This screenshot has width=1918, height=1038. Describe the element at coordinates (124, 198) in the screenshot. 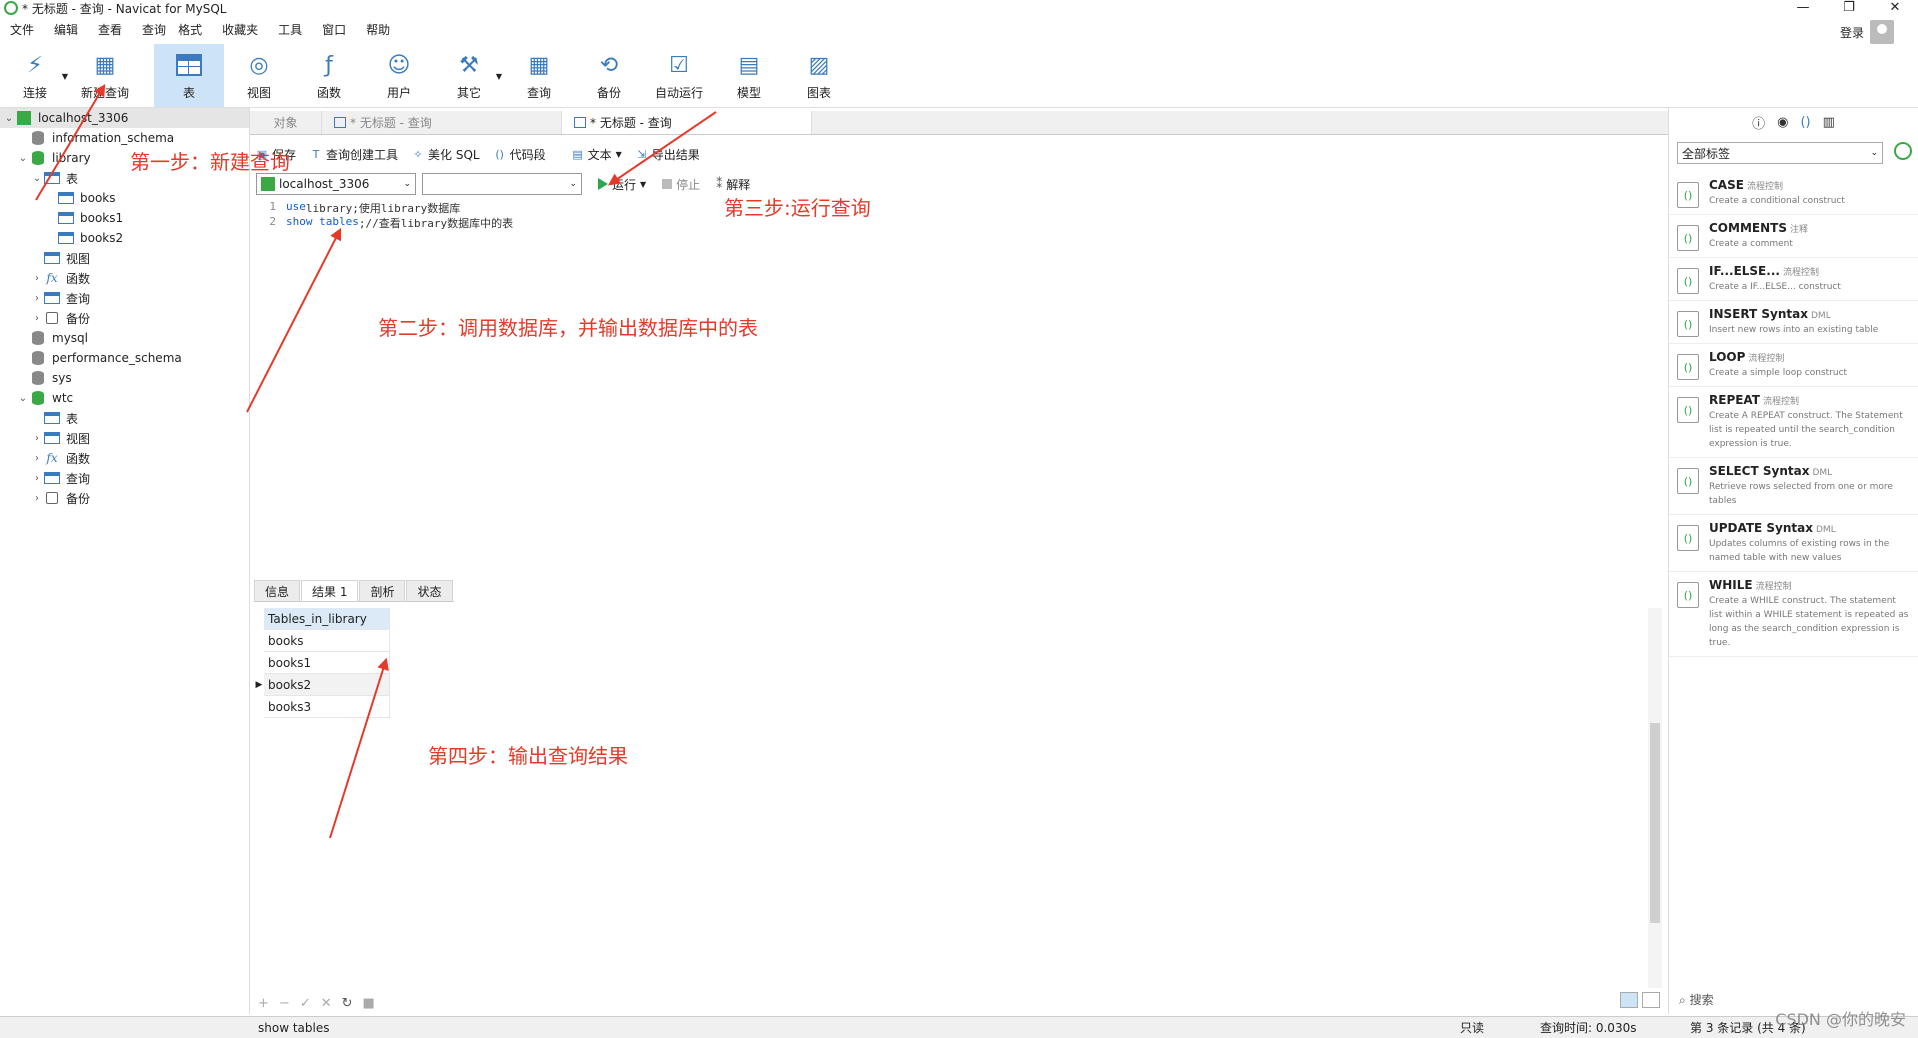

I see `tree-item: books` at that location.